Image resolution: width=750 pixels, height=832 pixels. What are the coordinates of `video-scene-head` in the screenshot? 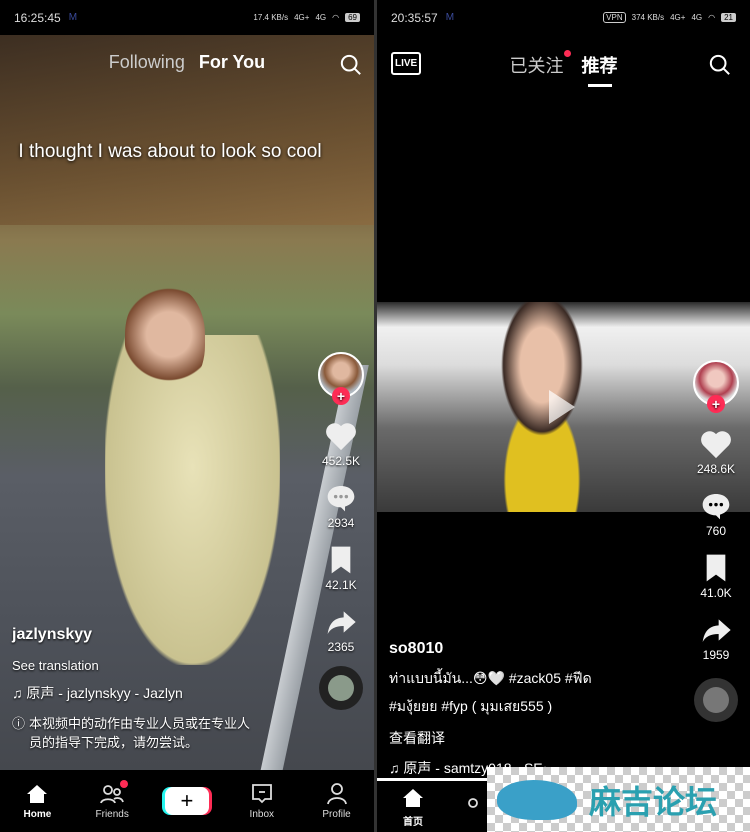 It's located at (165, 340).